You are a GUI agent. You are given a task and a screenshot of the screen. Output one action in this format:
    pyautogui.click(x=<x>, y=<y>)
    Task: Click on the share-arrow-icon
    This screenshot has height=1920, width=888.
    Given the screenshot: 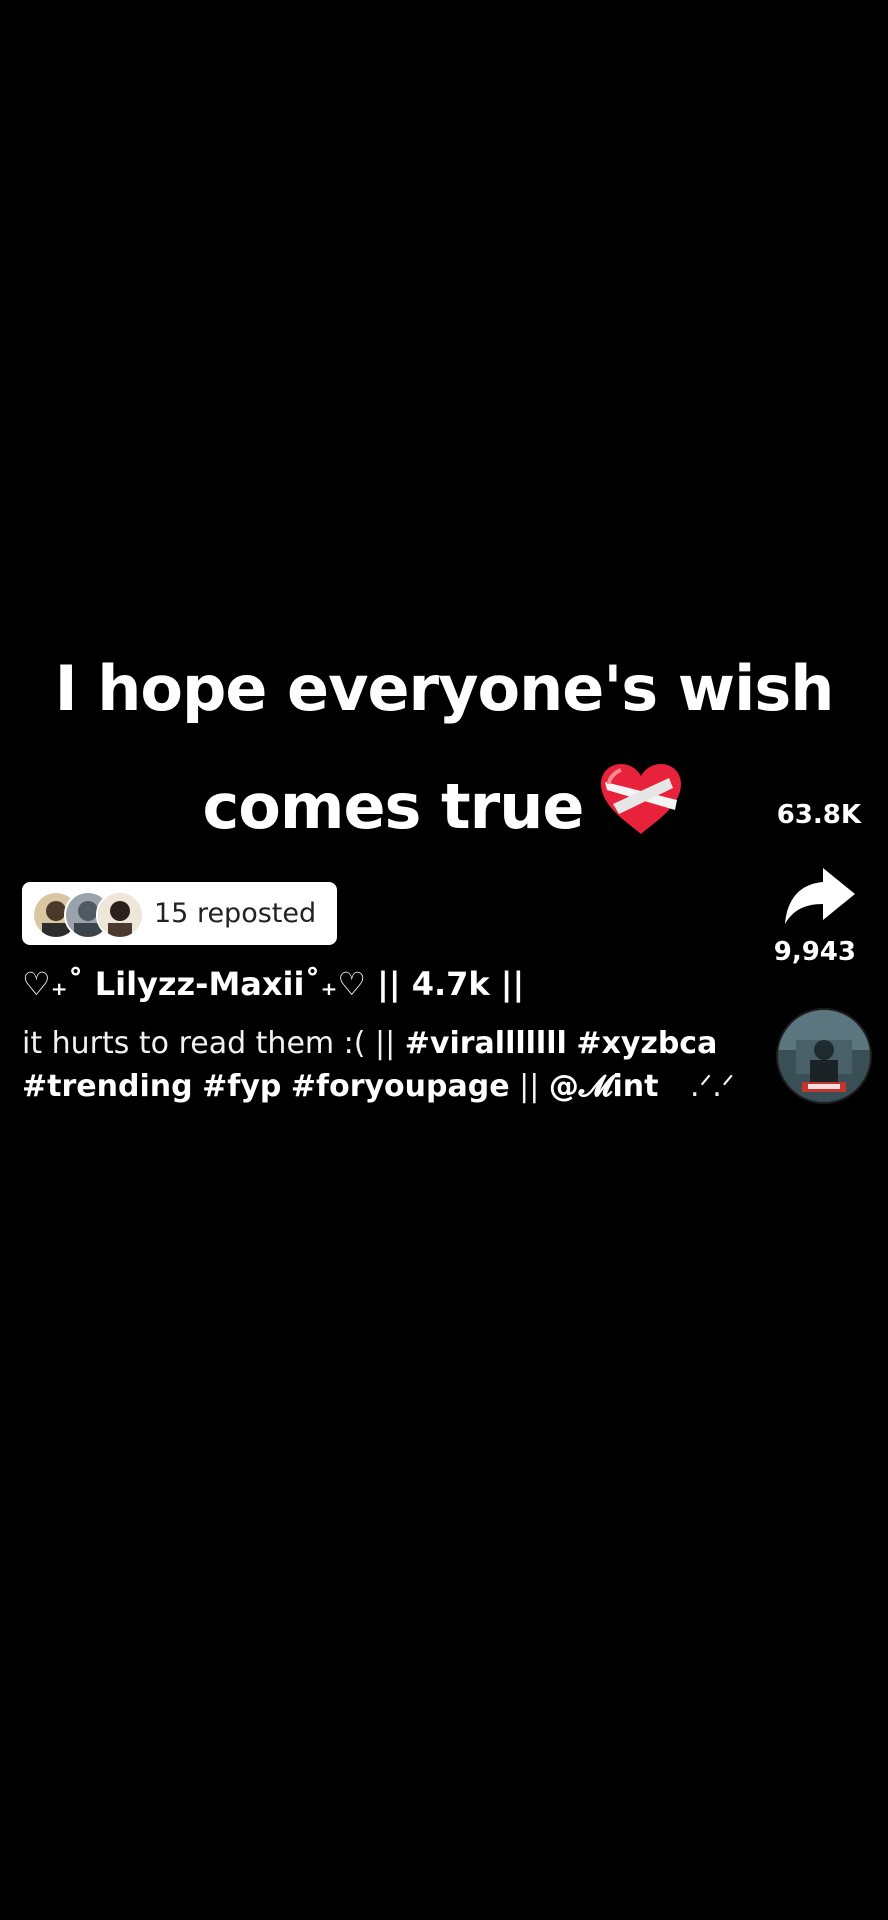 What is the action you would take?
    pyautogui.click(x=820, y=896)
    